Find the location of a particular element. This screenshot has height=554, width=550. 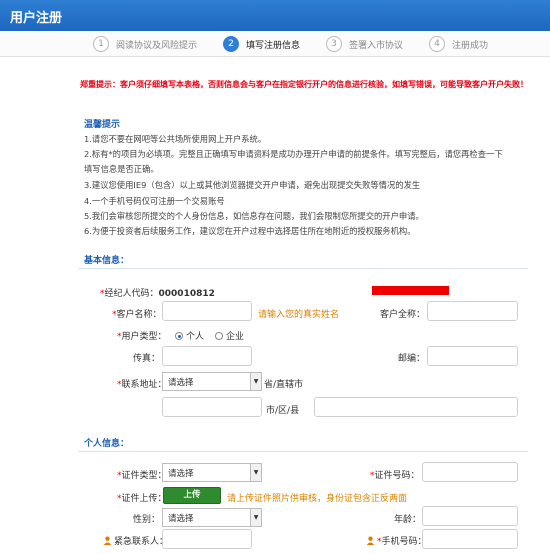

basic-info-title: 基本信息： is located at coordinates (107, 261).